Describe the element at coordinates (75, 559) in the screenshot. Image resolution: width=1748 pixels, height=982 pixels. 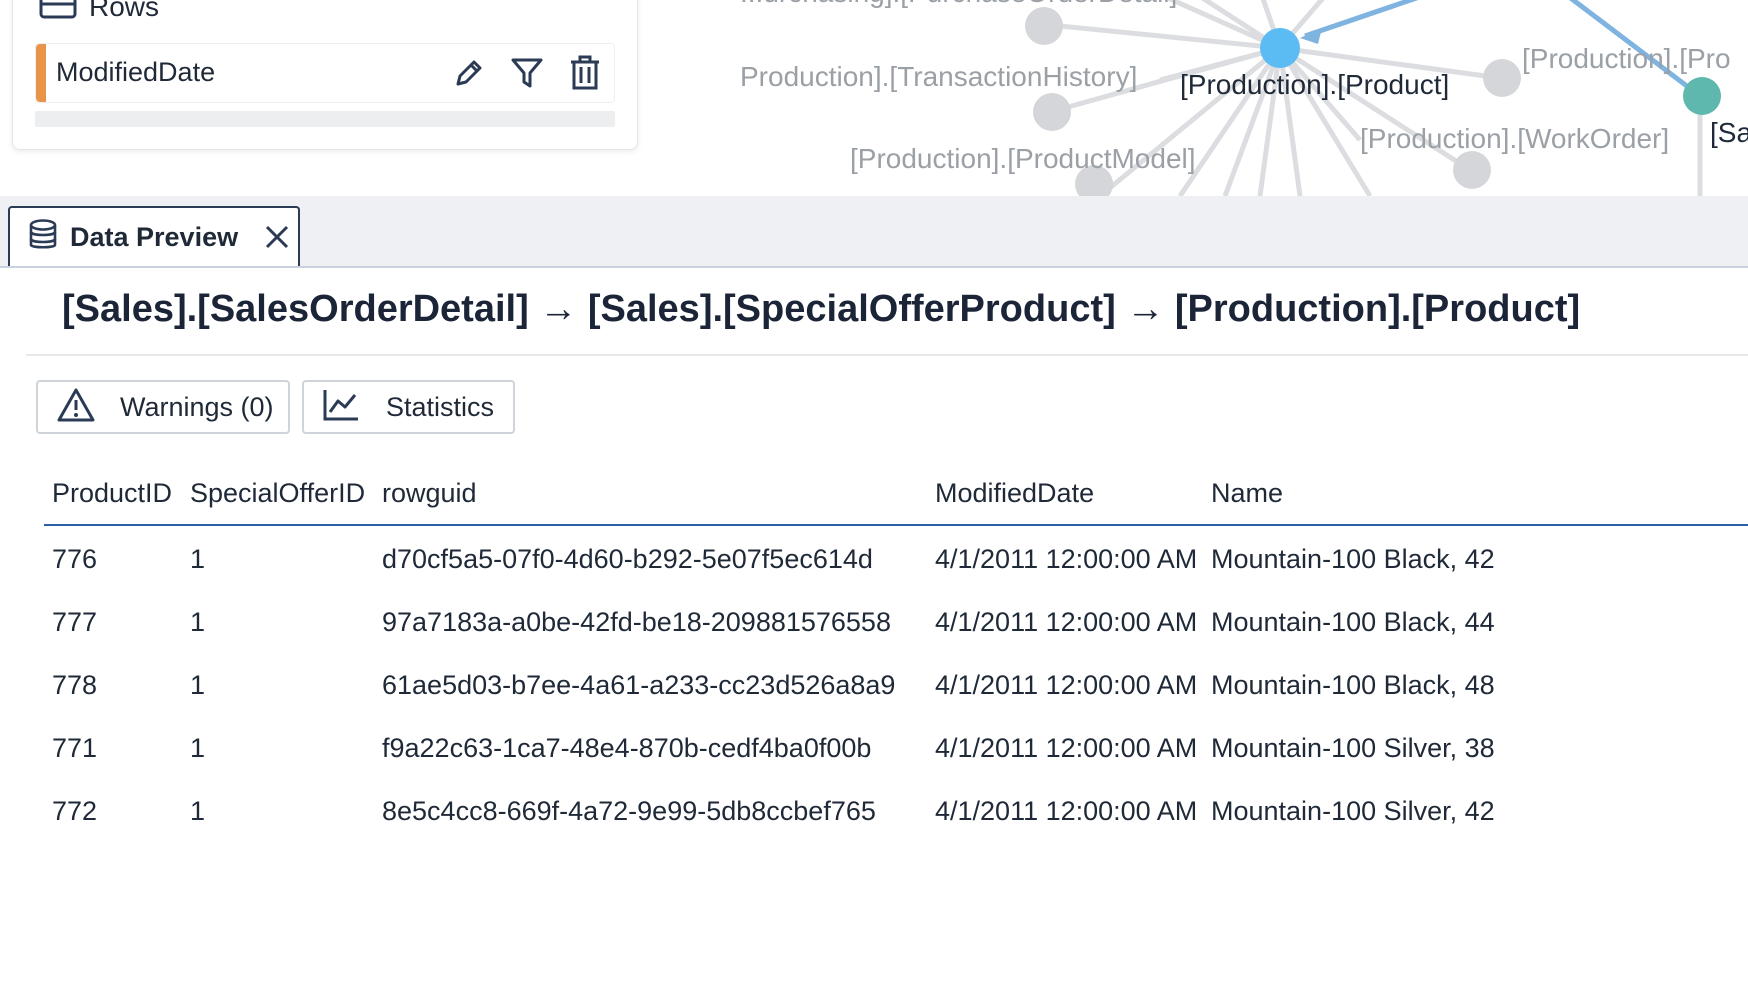
I see `table-cell: 776` at that location.